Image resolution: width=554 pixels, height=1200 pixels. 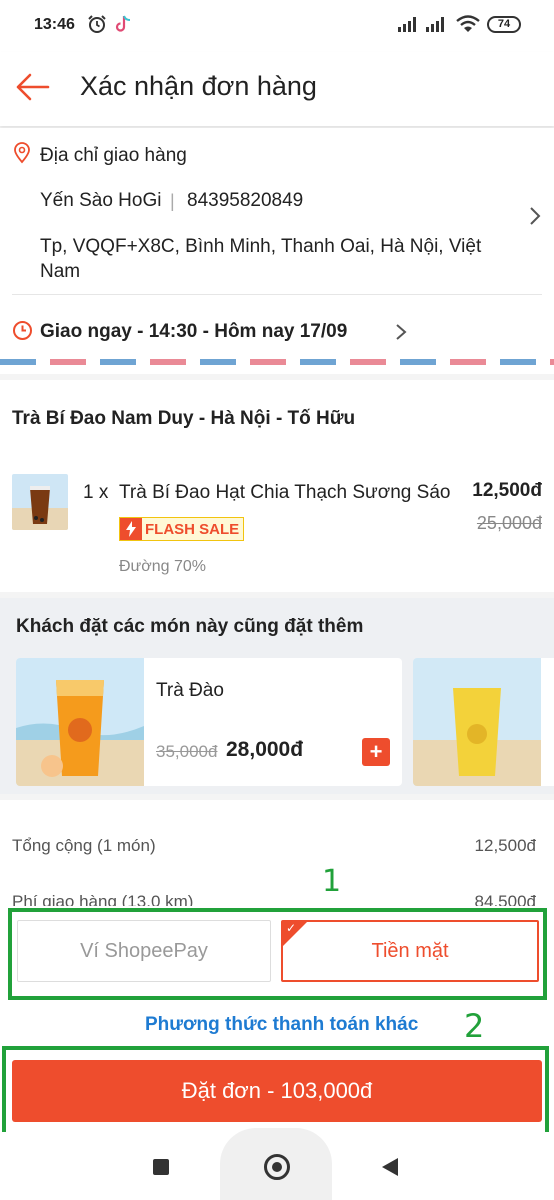 What do you see at coordinates (277, 1167) in the screenshot?
I see `home-icon` at bounding box center [277, 1167].